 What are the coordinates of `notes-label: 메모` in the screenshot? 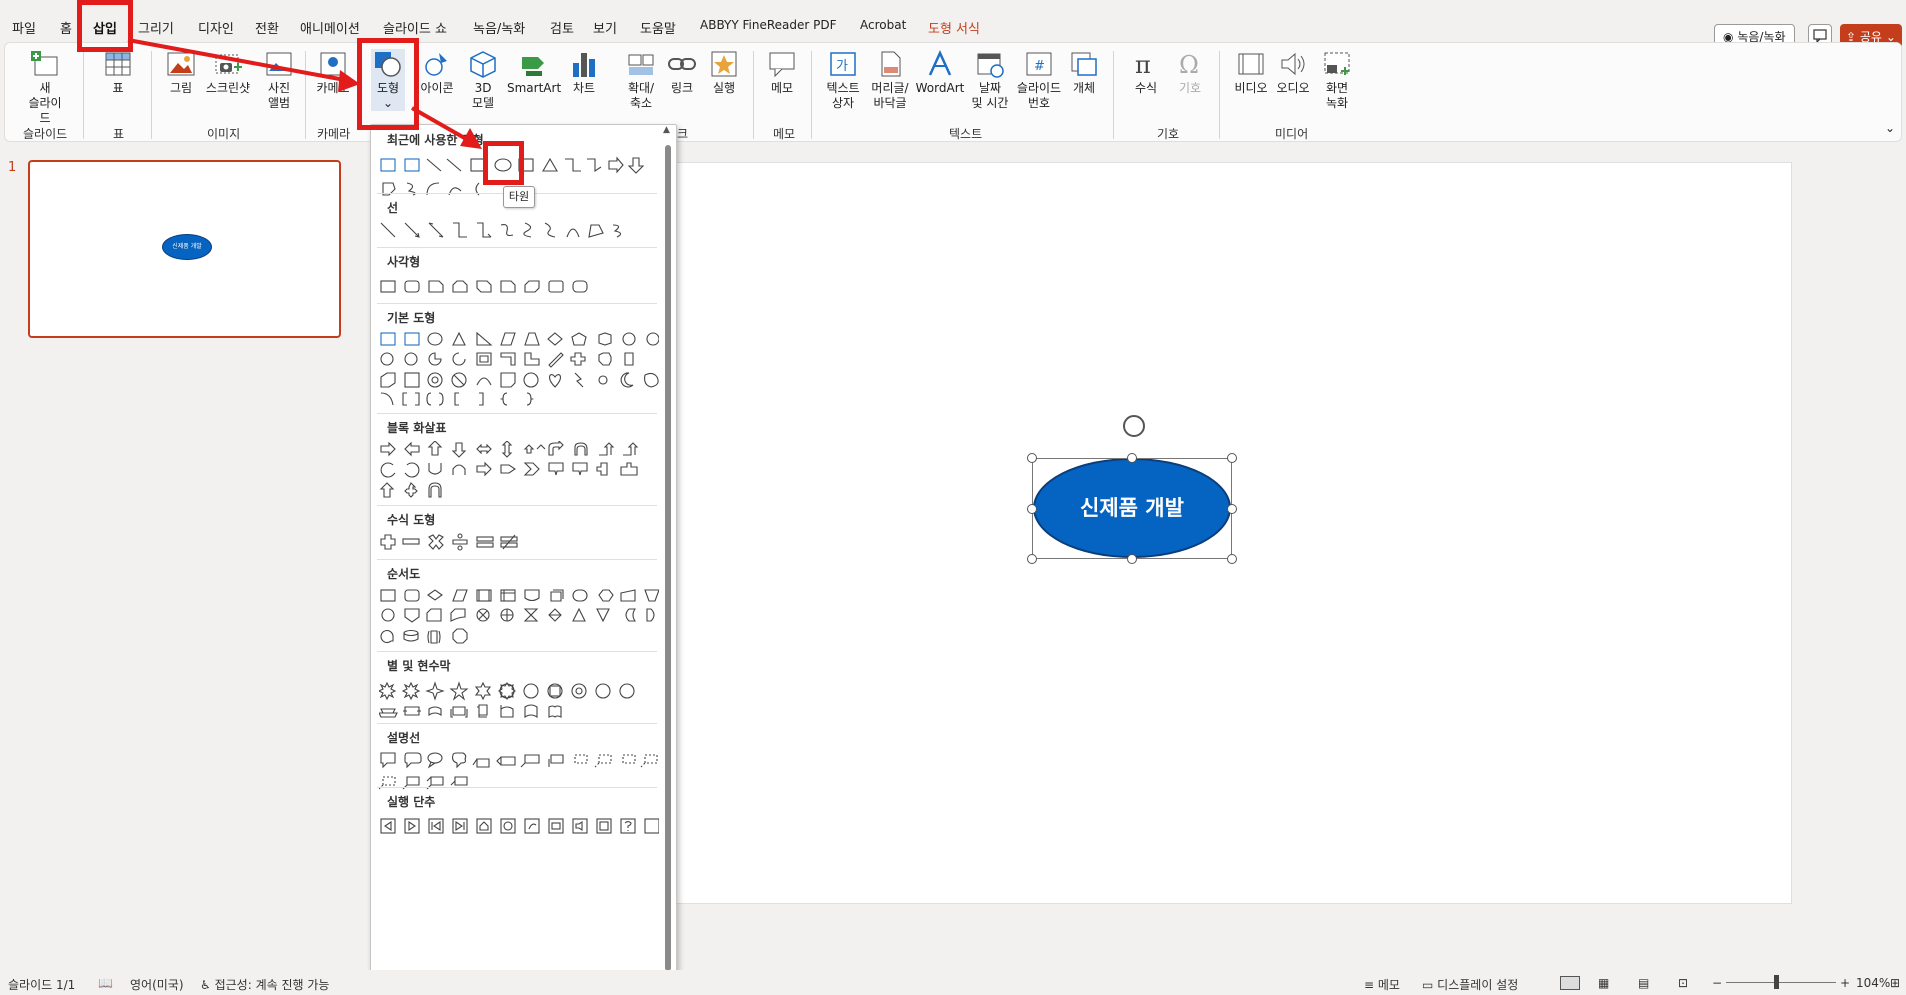 It's located at (1388, 985).